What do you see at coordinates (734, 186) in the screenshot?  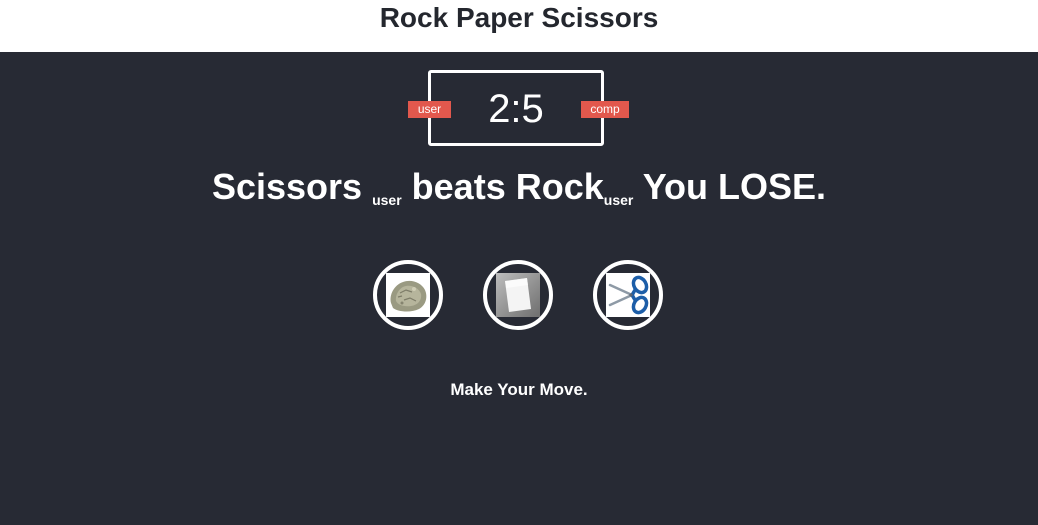 I see `result-outcome: You LOSE.` at bounding box center [734, 186].